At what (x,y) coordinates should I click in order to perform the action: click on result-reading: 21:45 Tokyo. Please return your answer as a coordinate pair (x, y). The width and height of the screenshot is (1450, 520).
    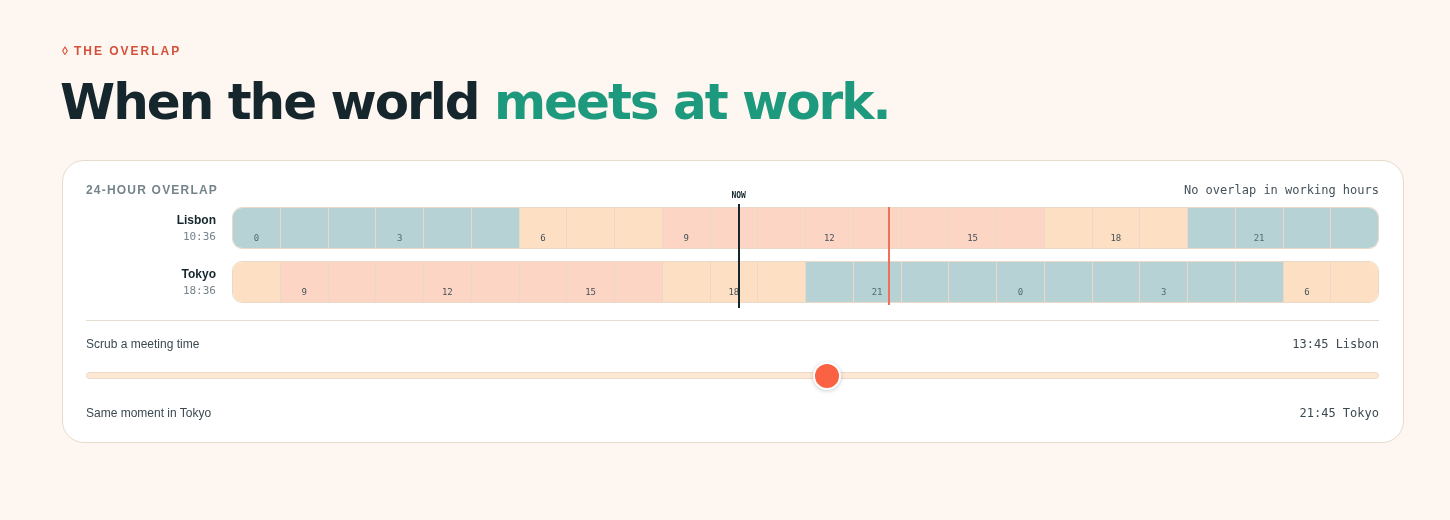
    Looking at the image, I should click on (1339, 413).